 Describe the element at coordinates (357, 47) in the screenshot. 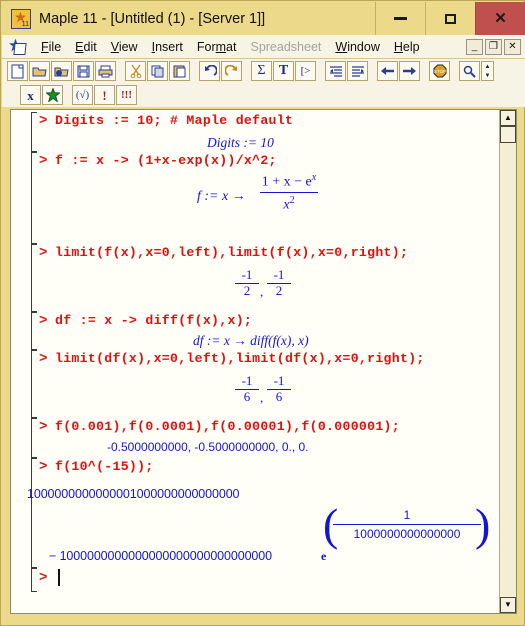

I see `menu-item-window: Window` at that location.